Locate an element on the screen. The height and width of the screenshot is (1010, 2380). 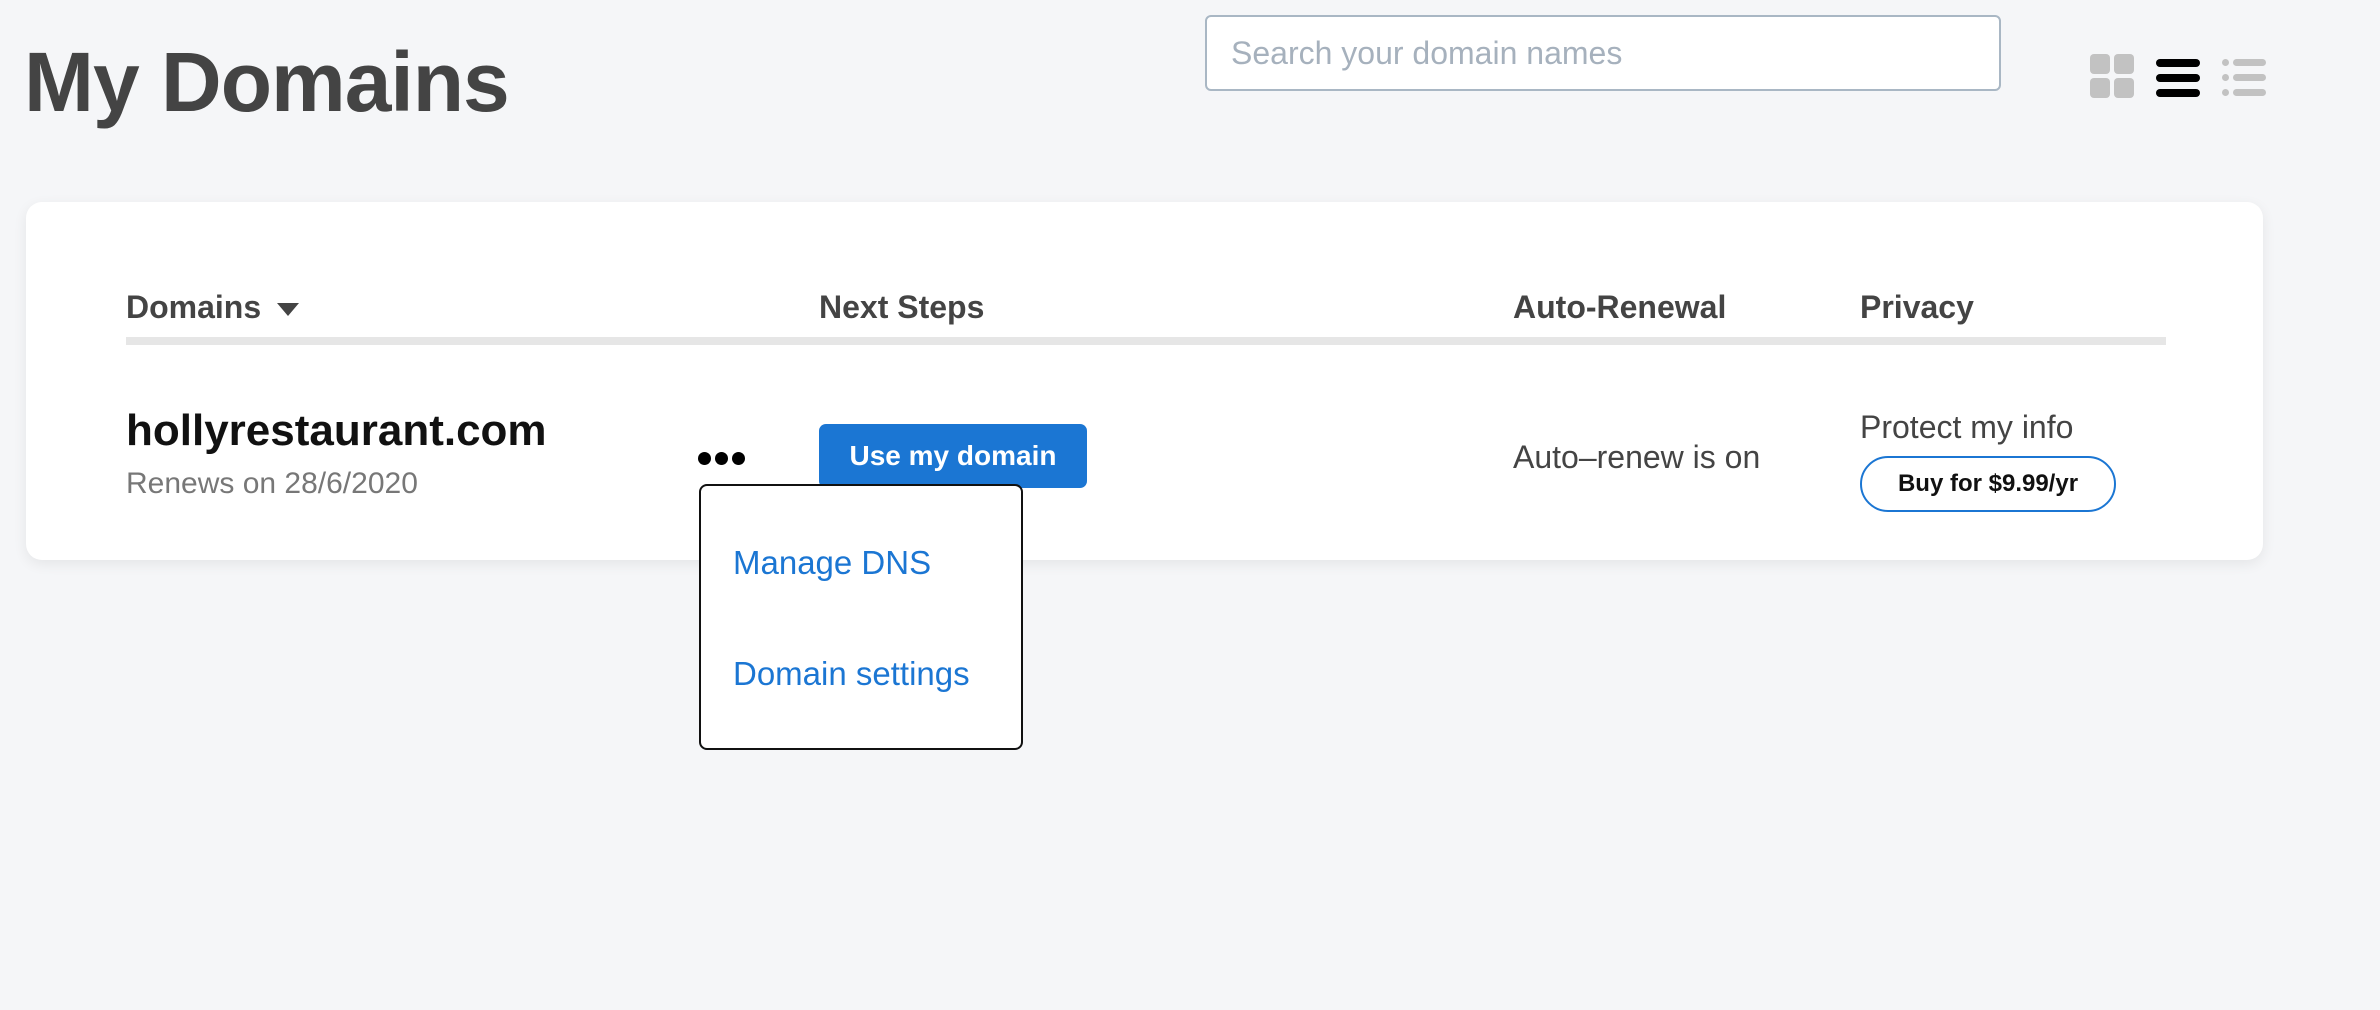
sort-caret-down-icon is located at coordinates (288, 309).